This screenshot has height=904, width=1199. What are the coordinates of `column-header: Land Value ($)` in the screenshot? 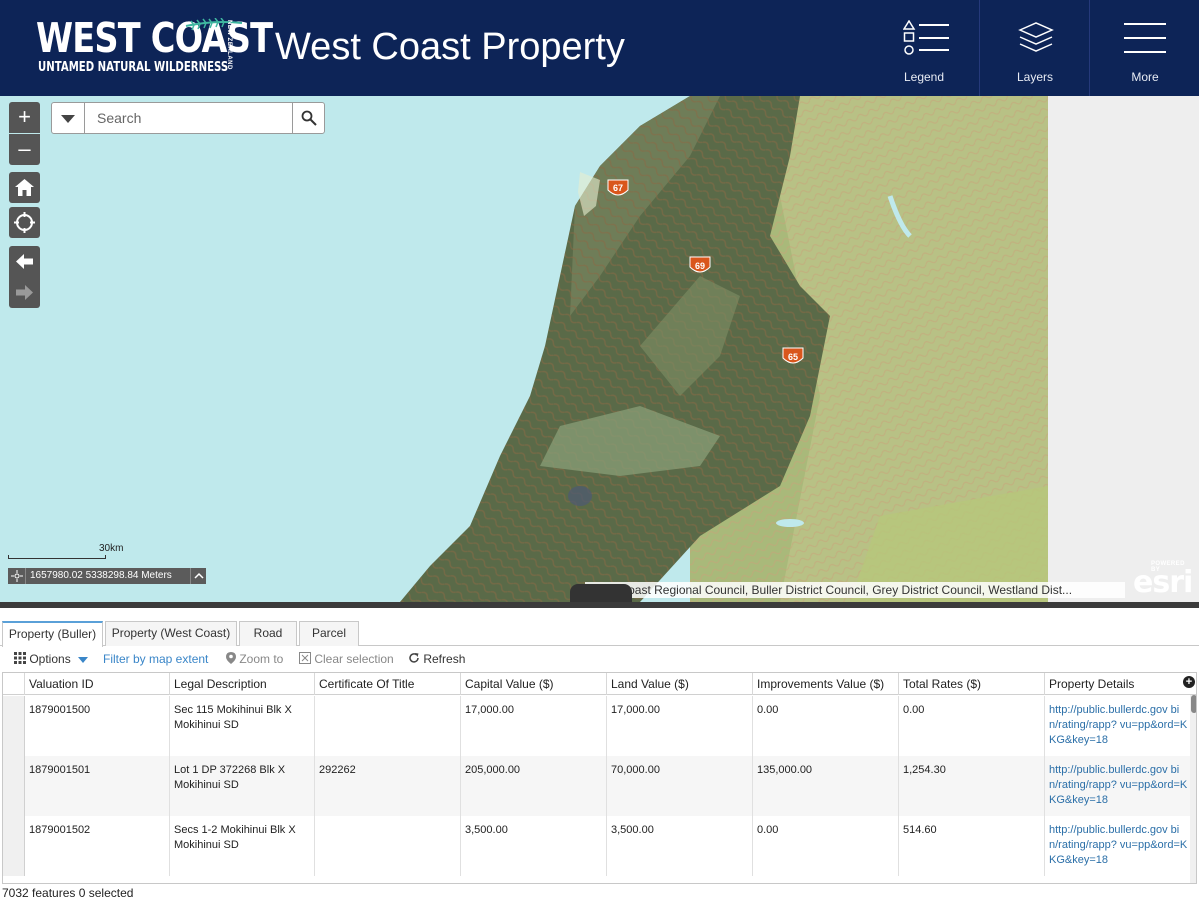 It's located at (680, 684).